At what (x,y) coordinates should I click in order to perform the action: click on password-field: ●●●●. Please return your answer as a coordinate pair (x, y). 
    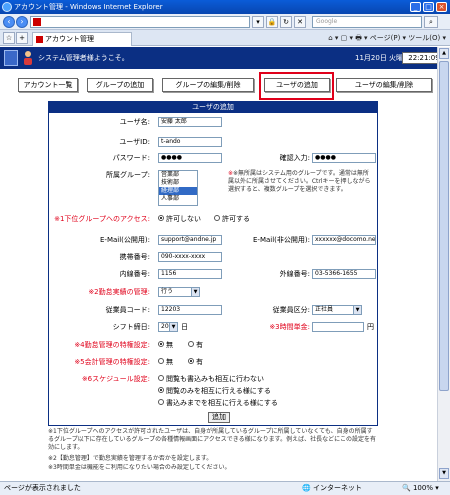
    Looking at the image, I should click on (190, 158).